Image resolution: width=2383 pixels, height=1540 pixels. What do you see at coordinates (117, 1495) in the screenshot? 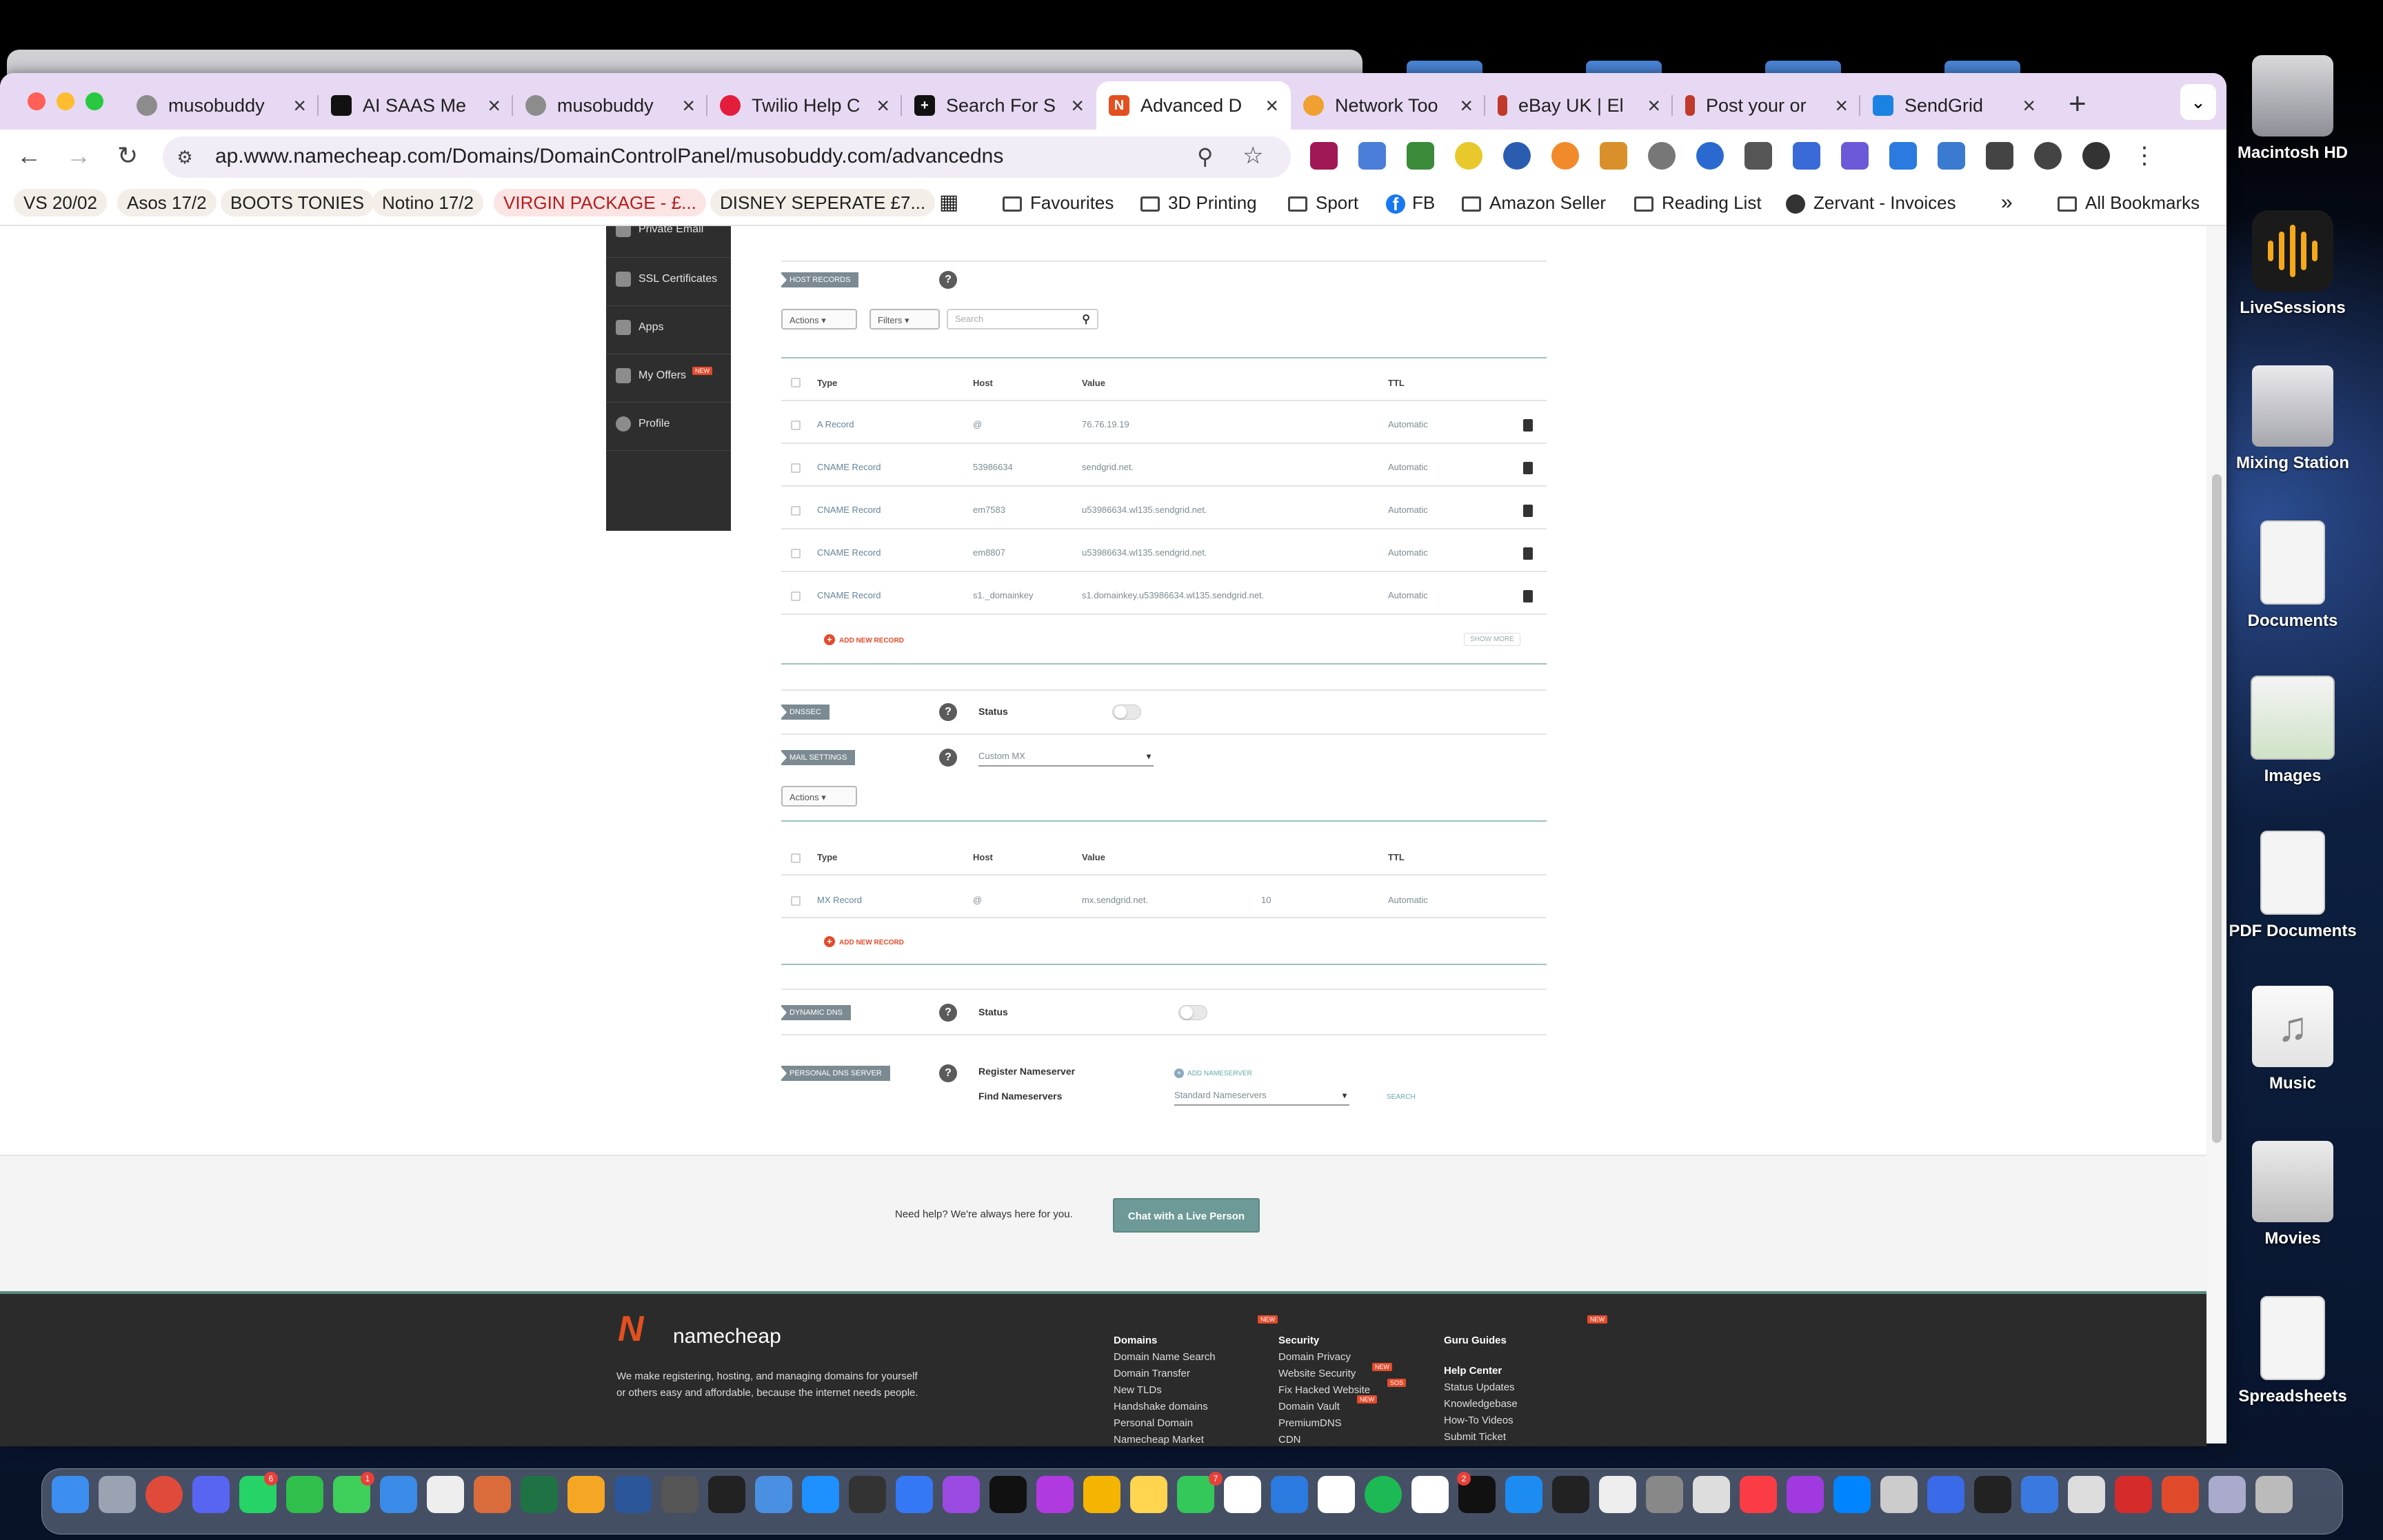
I see `launchpad-icon` at bounding box center [117, 1495].